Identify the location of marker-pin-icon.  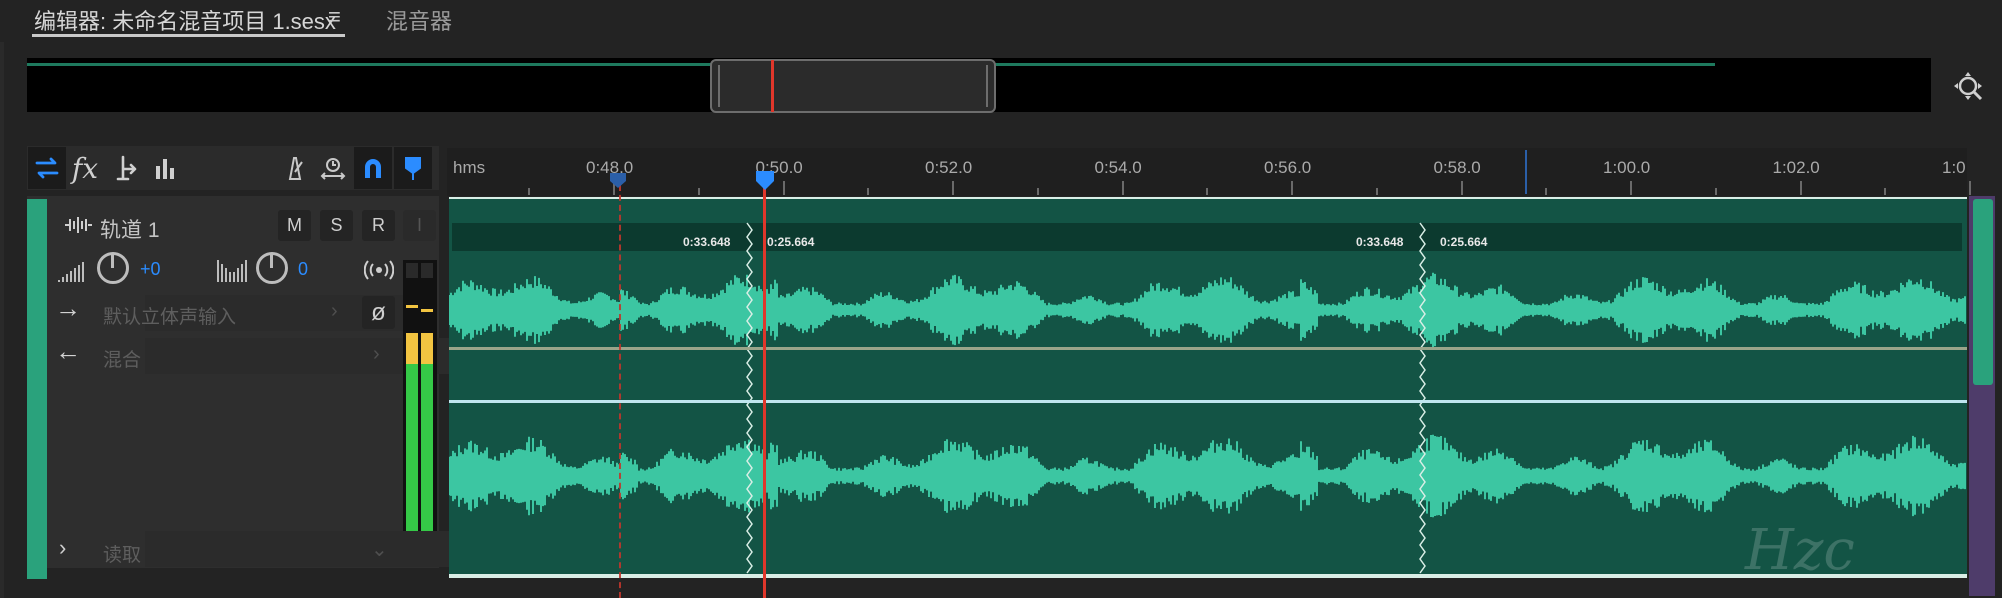
(413, 168).